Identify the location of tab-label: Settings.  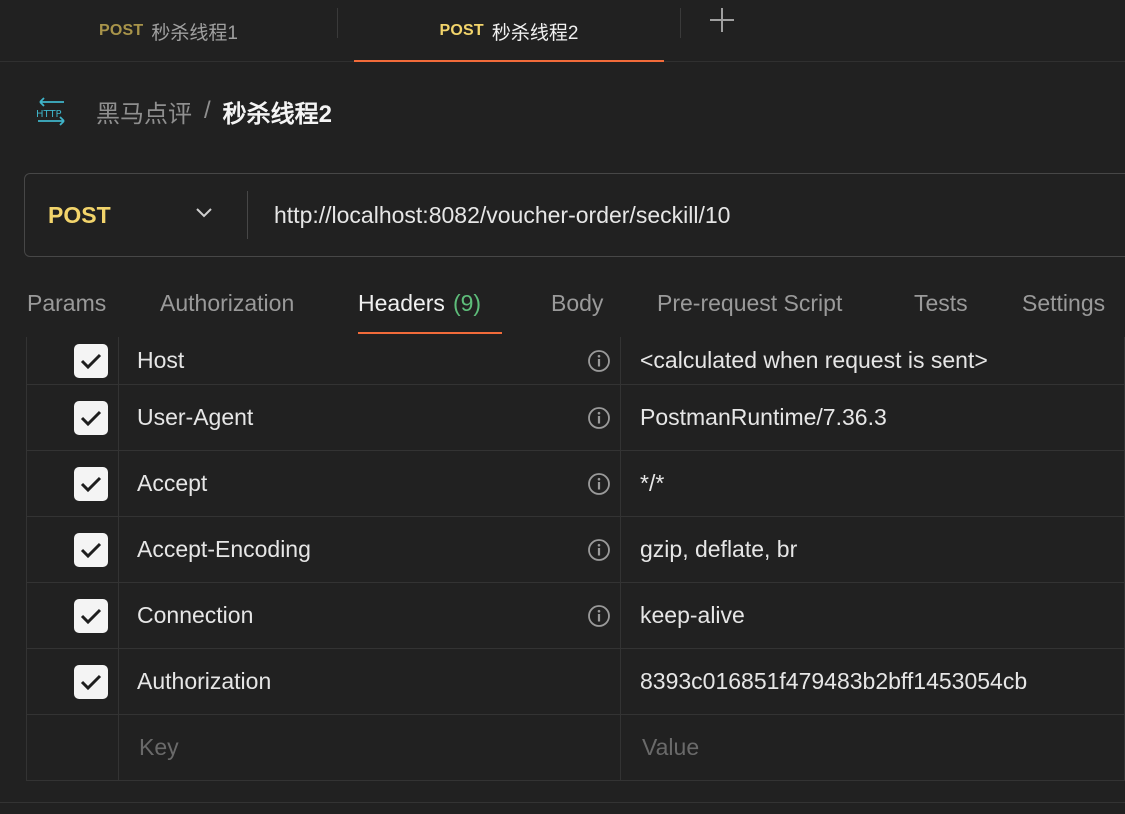
(1064, 302).